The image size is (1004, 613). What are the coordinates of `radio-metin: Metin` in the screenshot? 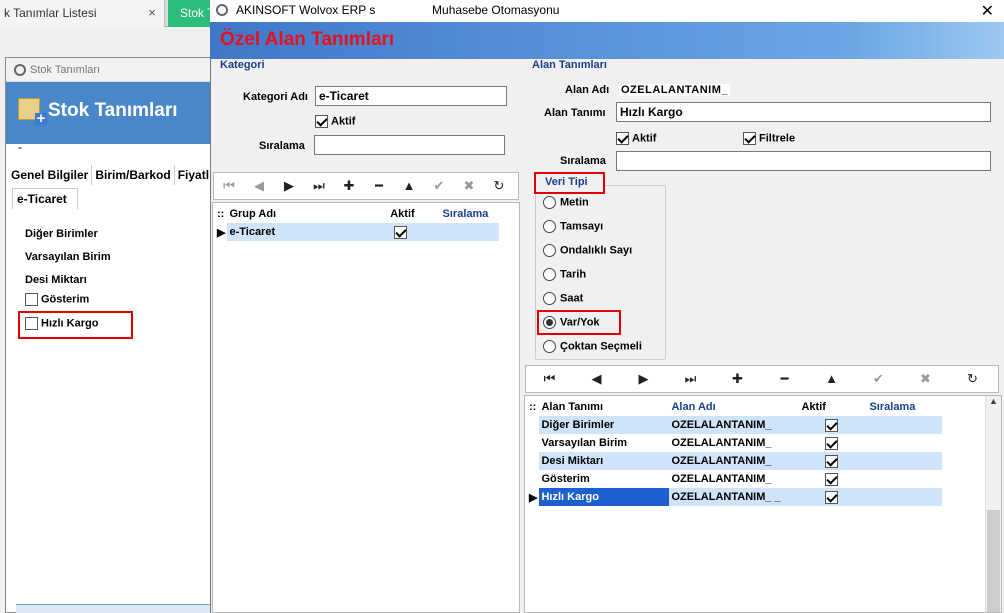 It's located at (566, 202).